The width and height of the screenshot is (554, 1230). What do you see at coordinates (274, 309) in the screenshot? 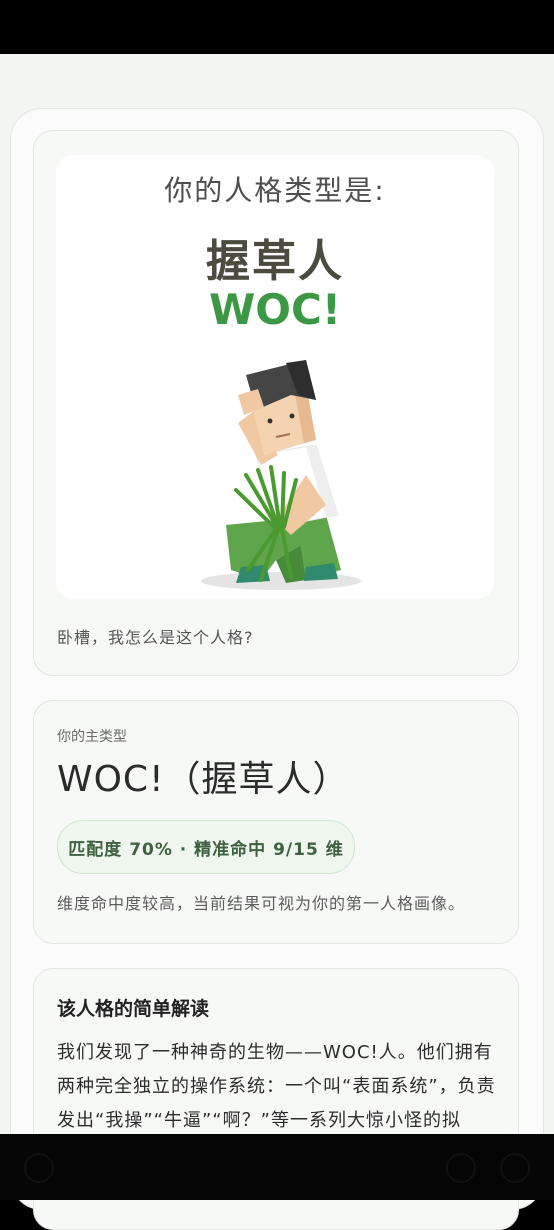
I see `hero-code: WOC!` at bounding box center [274, 309].